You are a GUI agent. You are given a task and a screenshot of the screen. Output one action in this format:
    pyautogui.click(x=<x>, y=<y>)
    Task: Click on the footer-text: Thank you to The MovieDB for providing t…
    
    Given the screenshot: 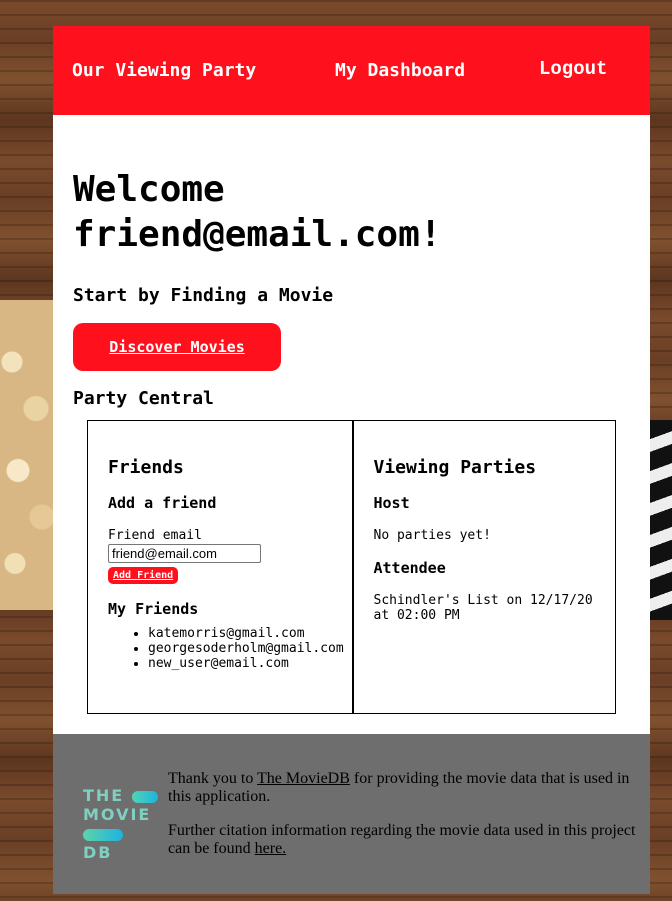 What is the action you would take?
    pyautogui.click(x=403, y=822)
    